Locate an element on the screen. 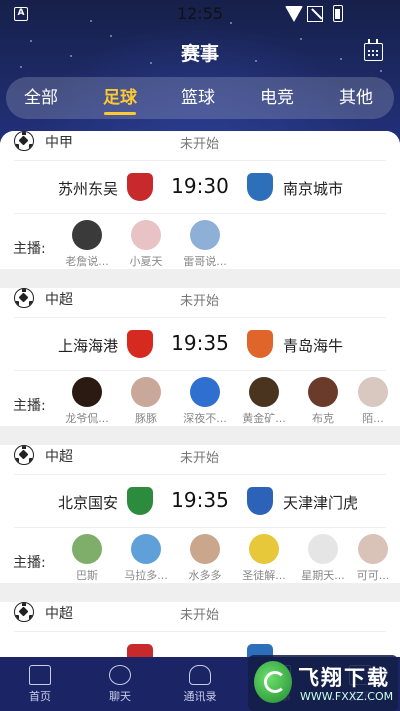 The image size is (400, 711). anchor-item: 巴斯 is located at coordinates (87, 558).